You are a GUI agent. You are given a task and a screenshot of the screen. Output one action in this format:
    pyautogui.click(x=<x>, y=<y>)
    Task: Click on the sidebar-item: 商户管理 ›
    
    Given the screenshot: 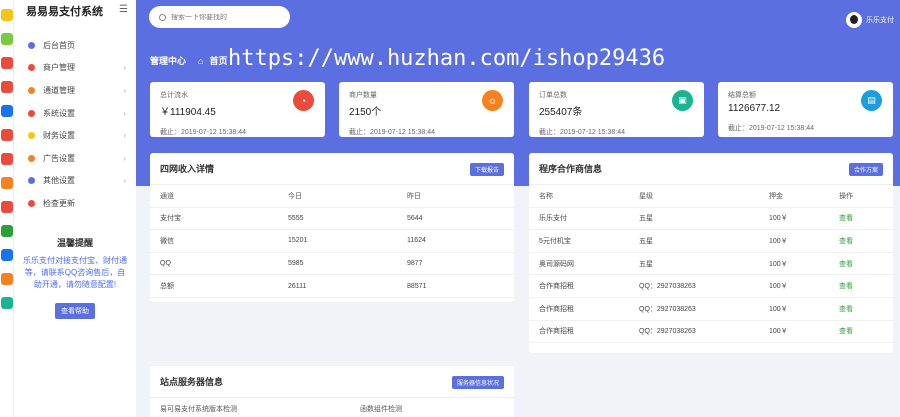 What is the action you would take?
    pyautogui.click(x=75, y=68)
    